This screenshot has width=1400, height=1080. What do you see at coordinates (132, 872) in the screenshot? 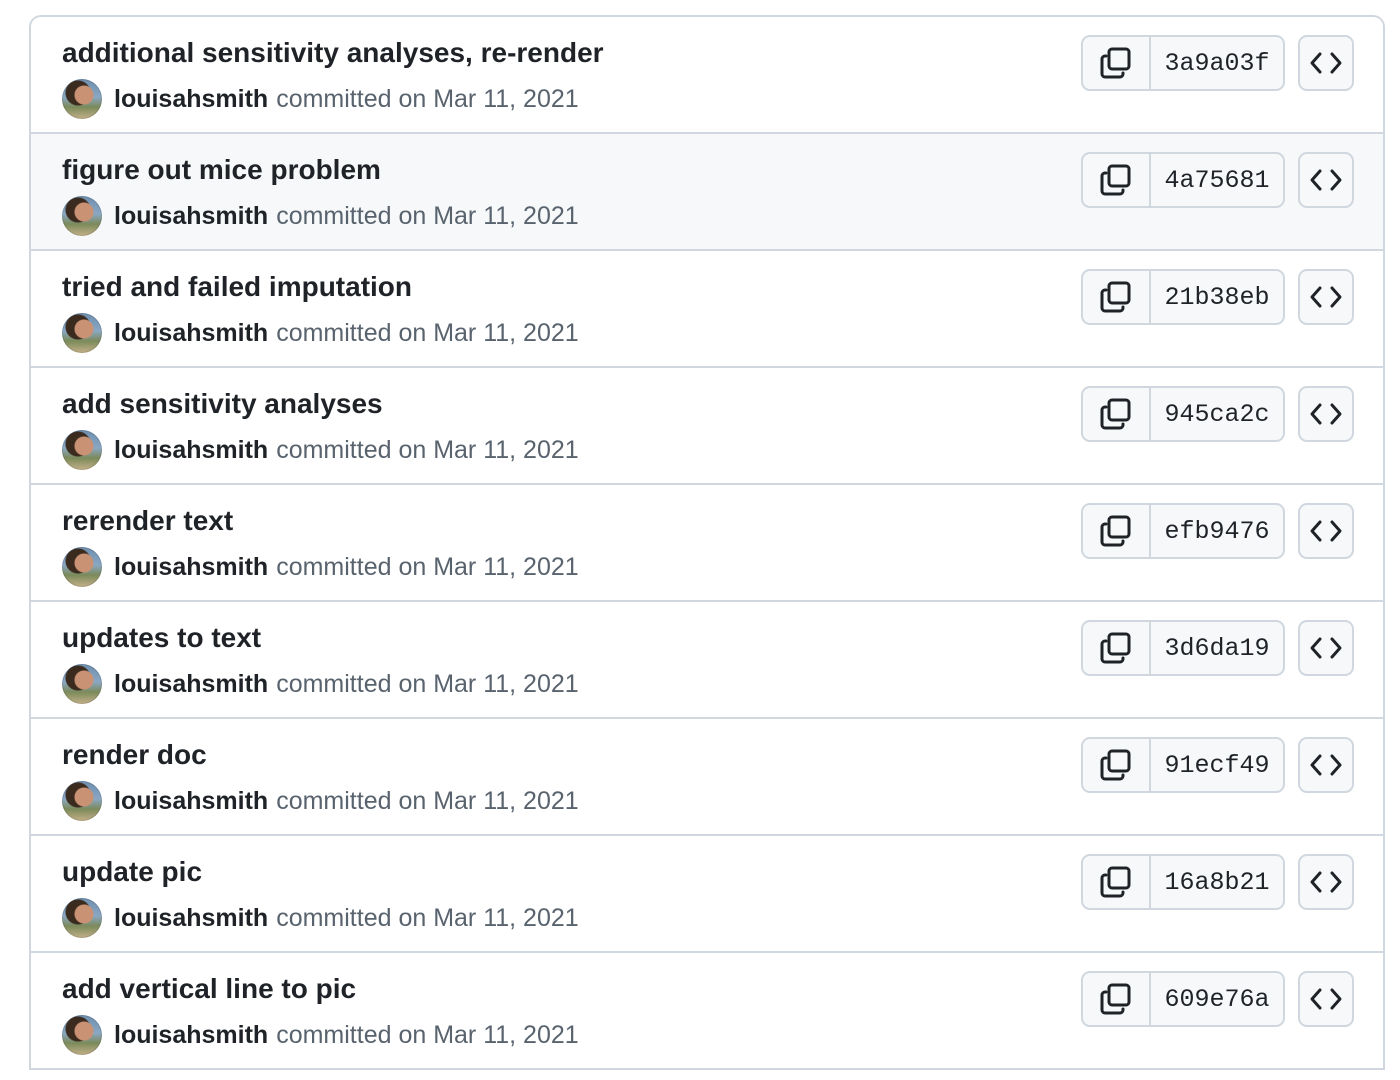
I see `commit-title-link: update pic` at bounding box center [132, 872].